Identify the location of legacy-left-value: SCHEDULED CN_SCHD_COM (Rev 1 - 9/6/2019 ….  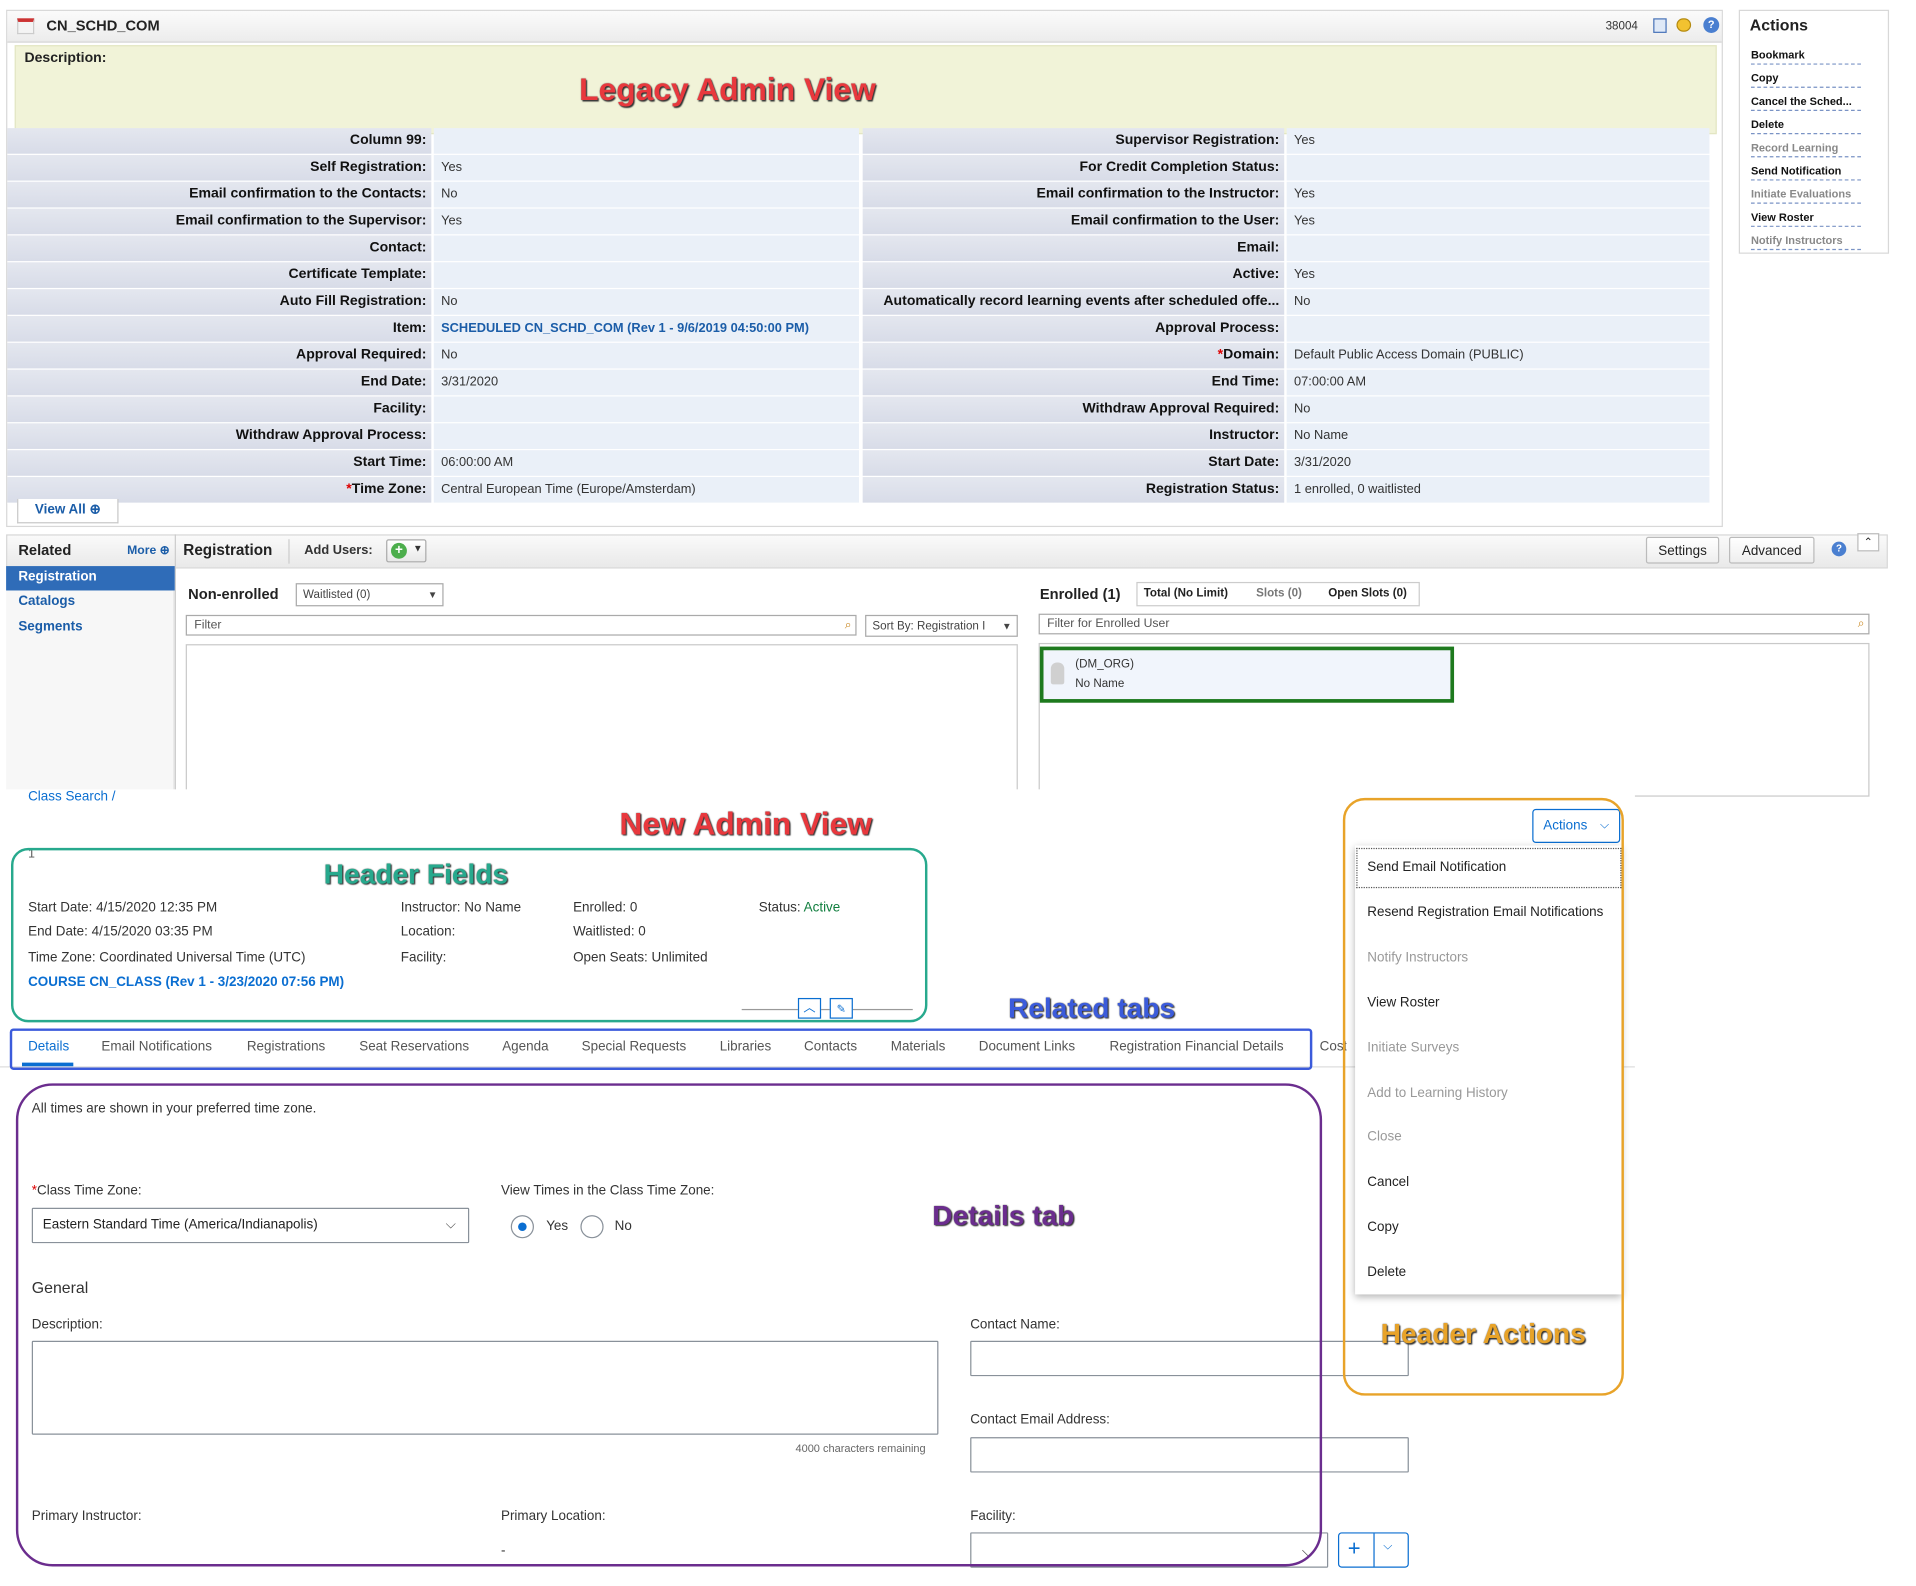
(646, 328).